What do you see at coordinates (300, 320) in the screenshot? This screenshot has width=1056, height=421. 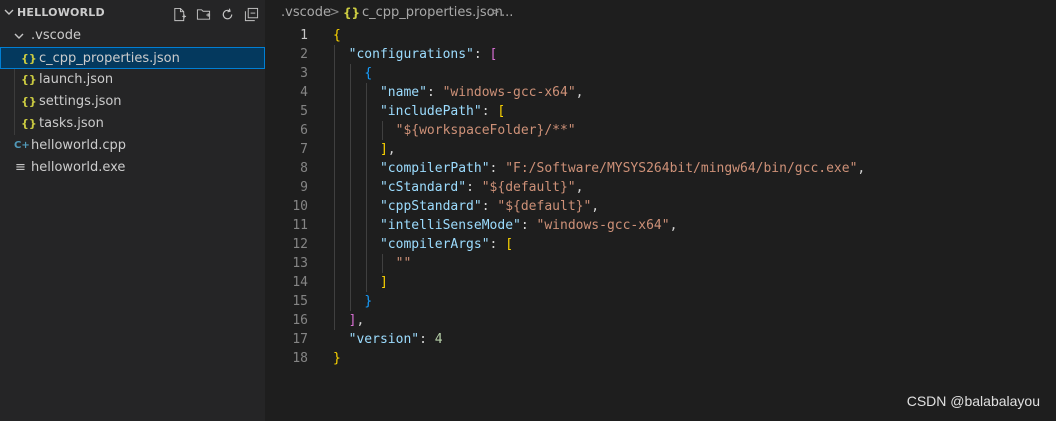 I see `line-number: 16` at bounding box center [300, 320].